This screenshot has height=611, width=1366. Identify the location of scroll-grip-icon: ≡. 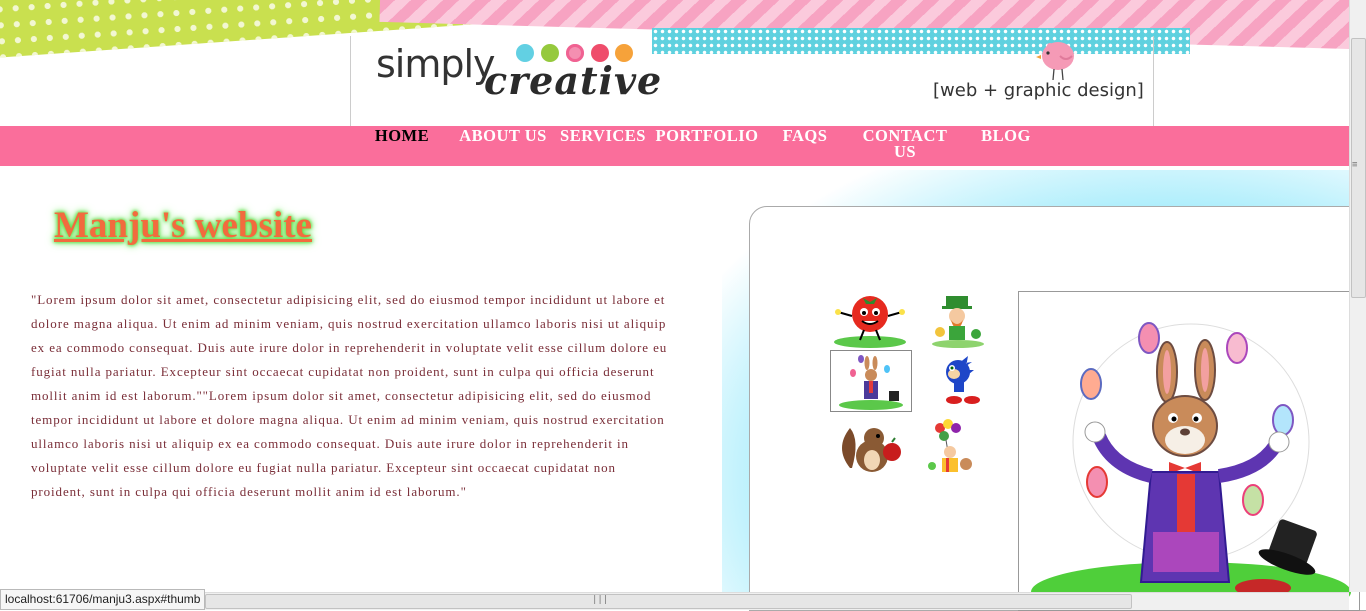
(1355, 165).